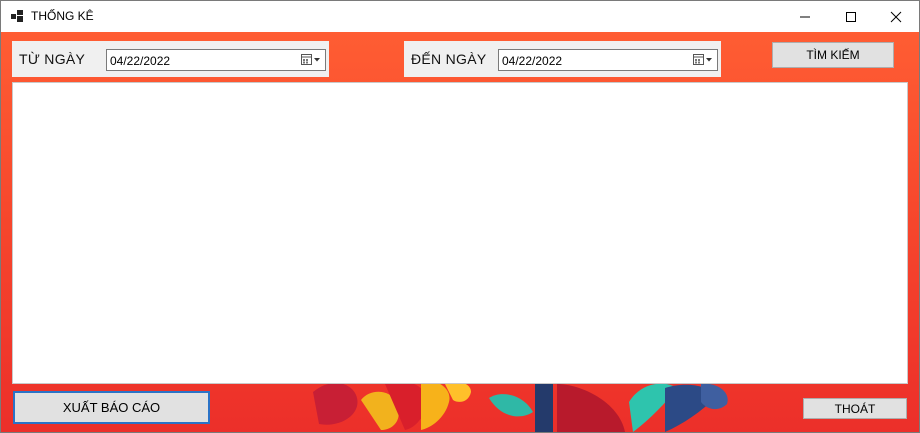 This screenshot has height=433, width=920. What do you see at coordinates (532, 61) in the screenshot?
I see `to-date-value: 04/22/2022` at bounding box center [532, 61].